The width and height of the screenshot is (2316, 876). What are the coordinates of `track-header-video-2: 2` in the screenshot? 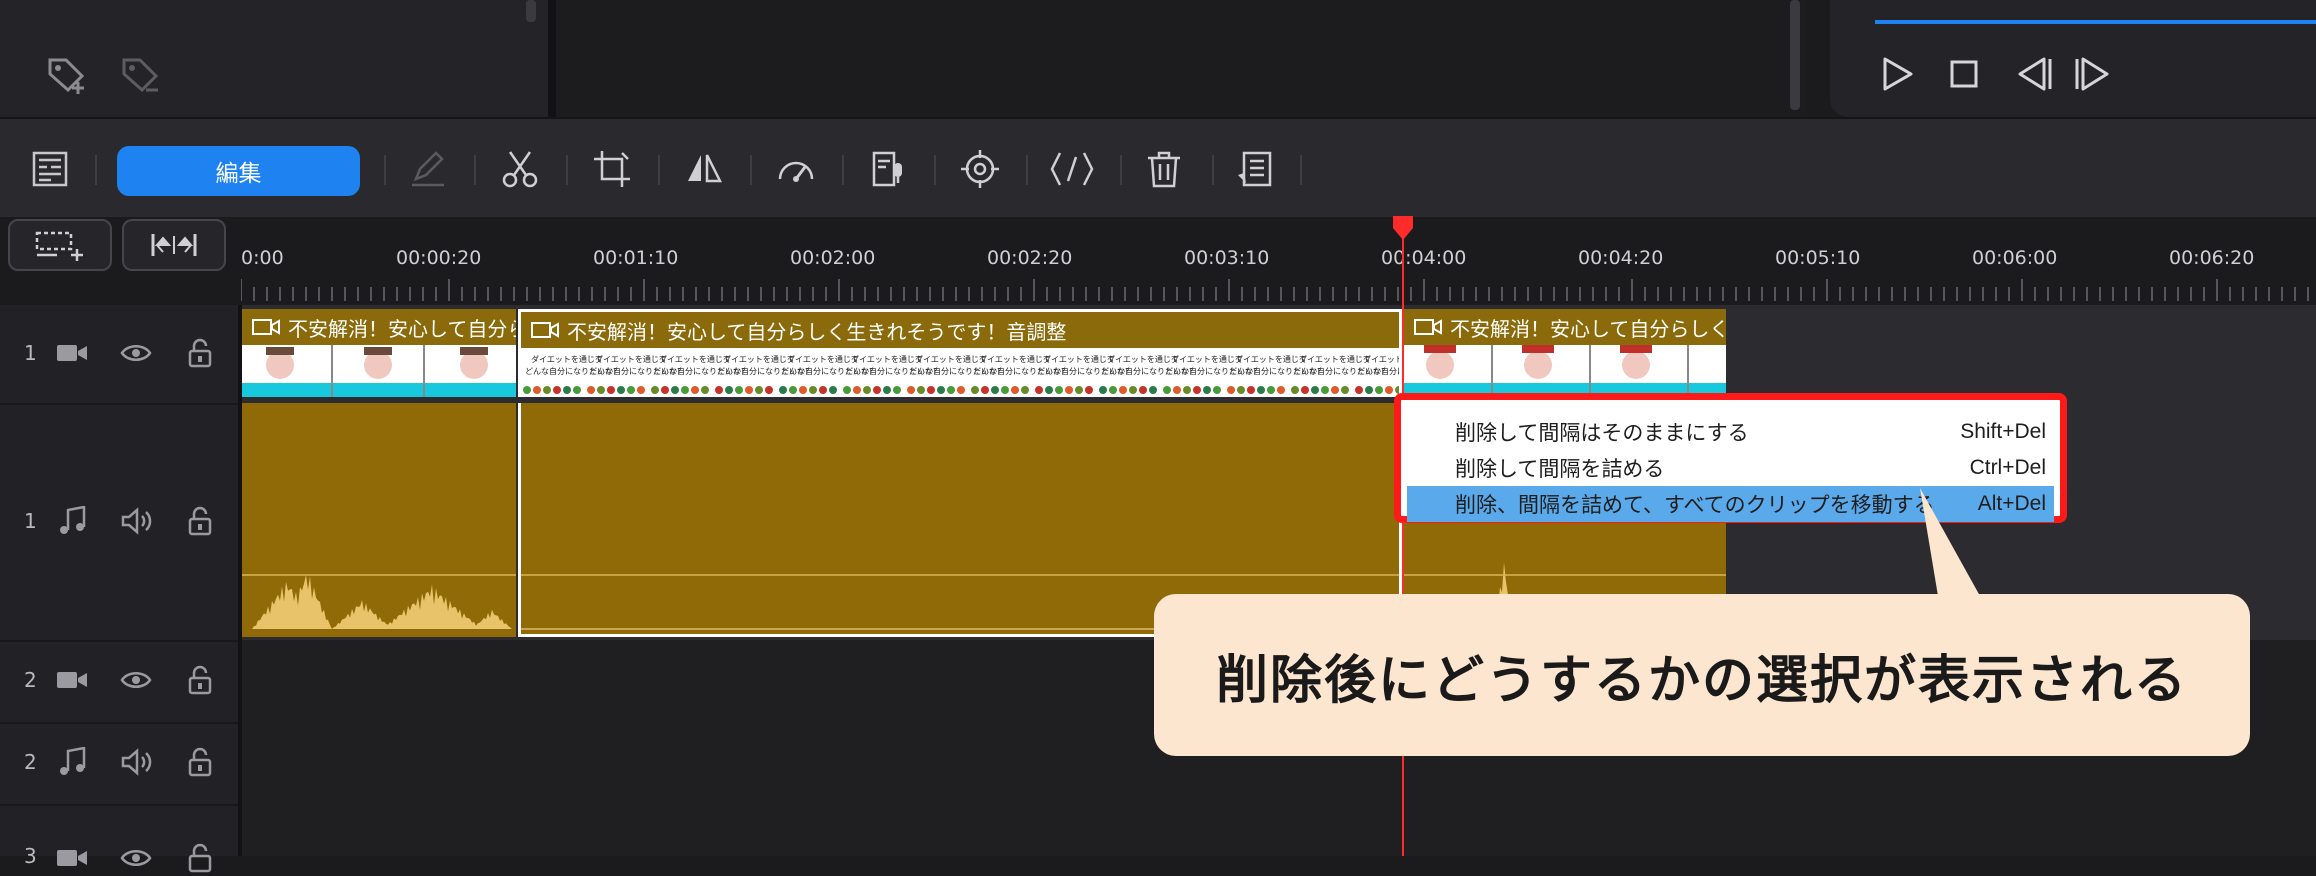 It's located at (119, 682).